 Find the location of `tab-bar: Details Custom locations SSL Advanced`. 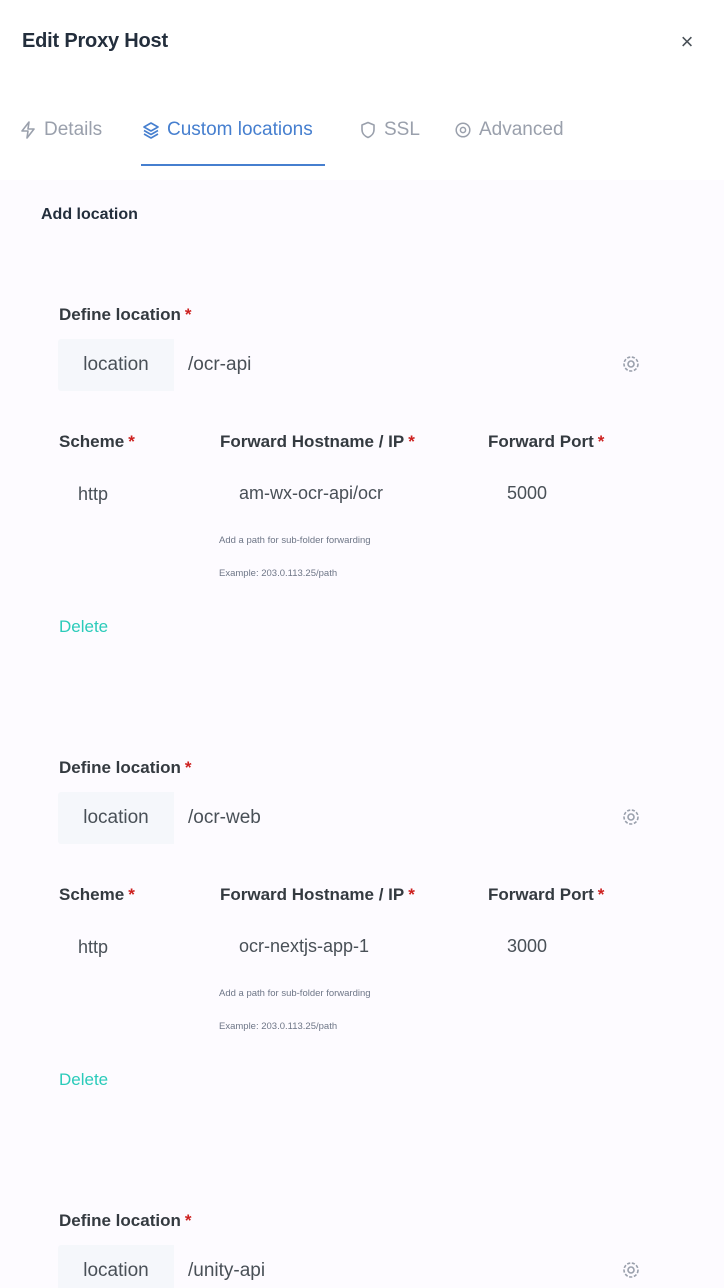

tab-bar: Details Custom locations SSL Advanced is located at coordinates (362, 133).